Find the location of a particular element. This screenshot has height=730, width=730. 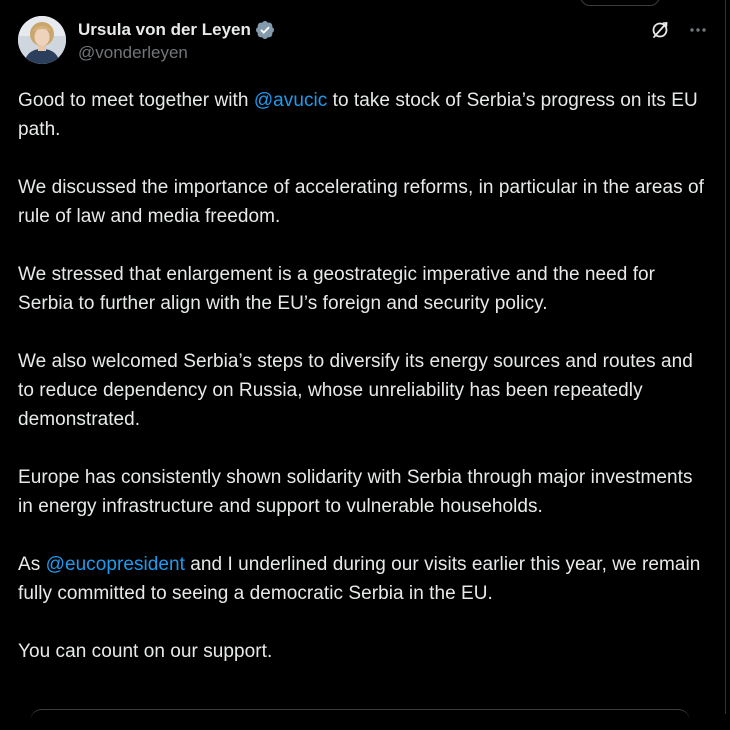

verified-badge-icon is located at coordinates (265, 30).